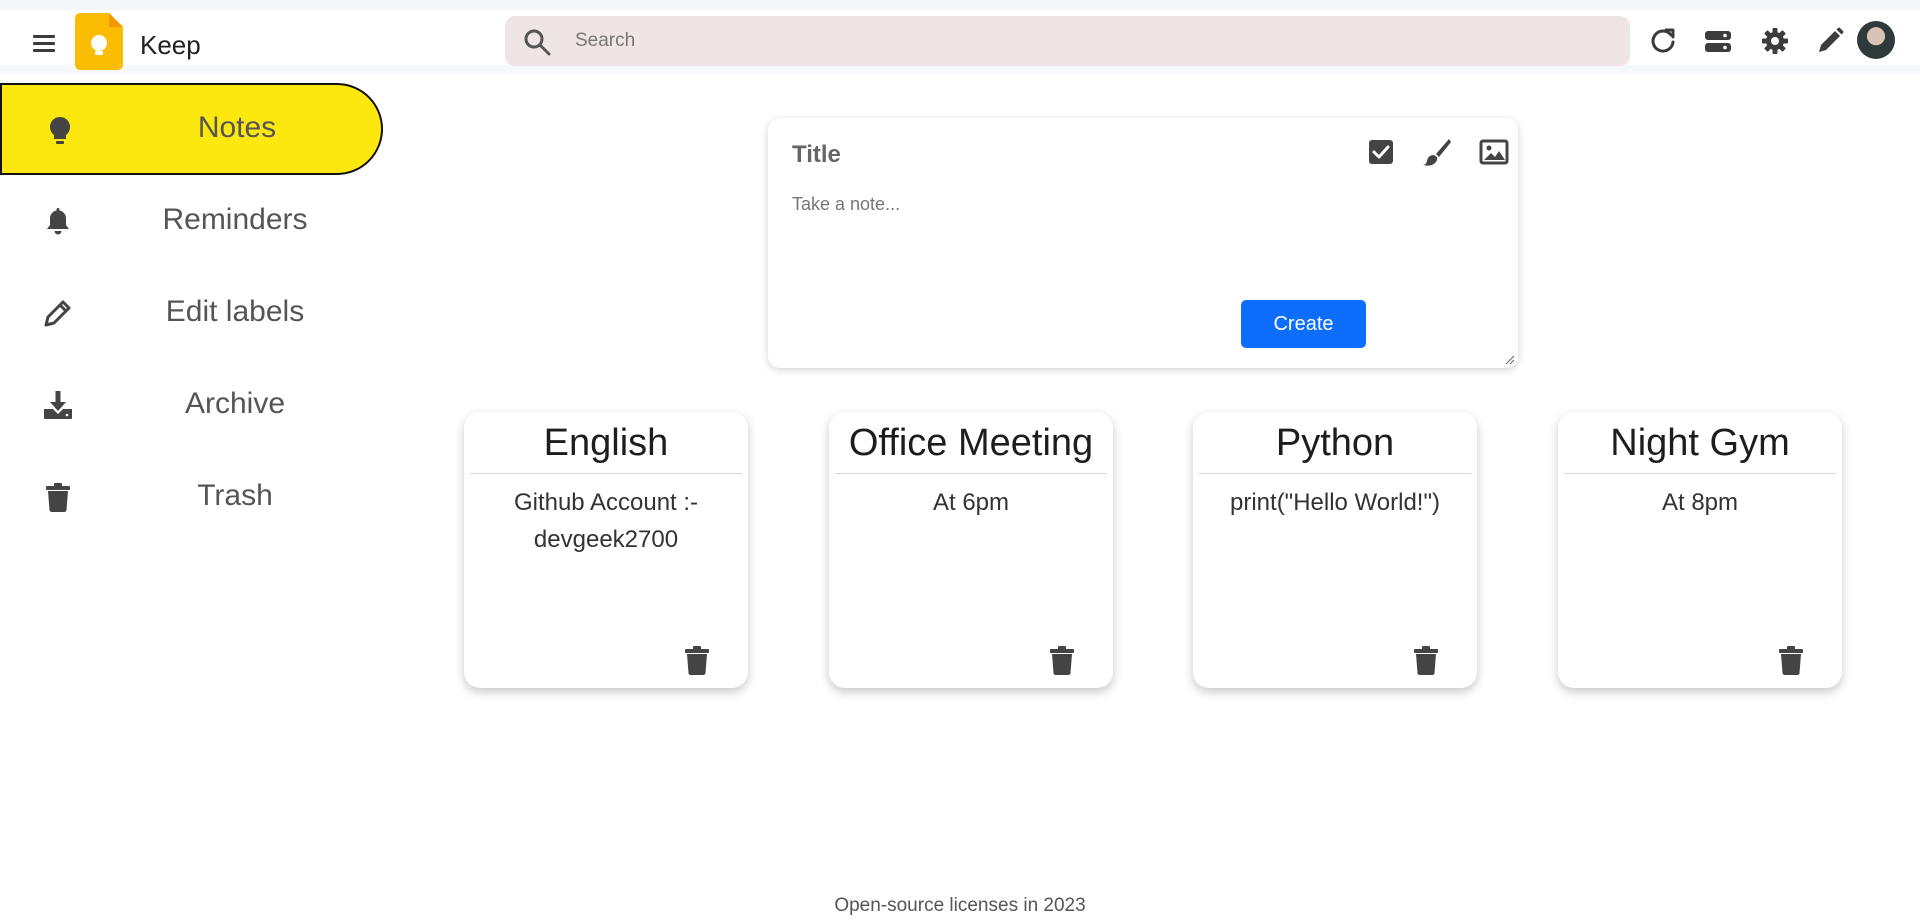  Describe the element at coordinates (1830, 41) in the screenshot. I see `pencil-icon` at that location.